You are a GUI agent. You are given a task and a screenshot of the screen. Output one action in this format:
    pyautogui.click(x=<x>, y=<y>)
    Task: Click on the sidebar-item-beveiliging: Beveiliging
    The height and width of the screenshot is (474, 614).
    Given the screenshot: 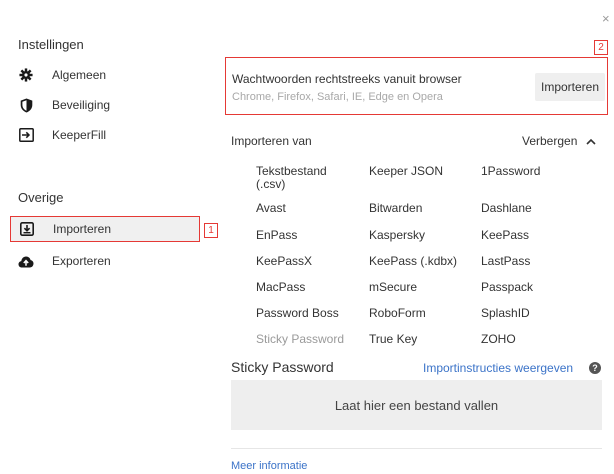 What is the action you would take?
    pyautogui.click(x=108, y=105)
    